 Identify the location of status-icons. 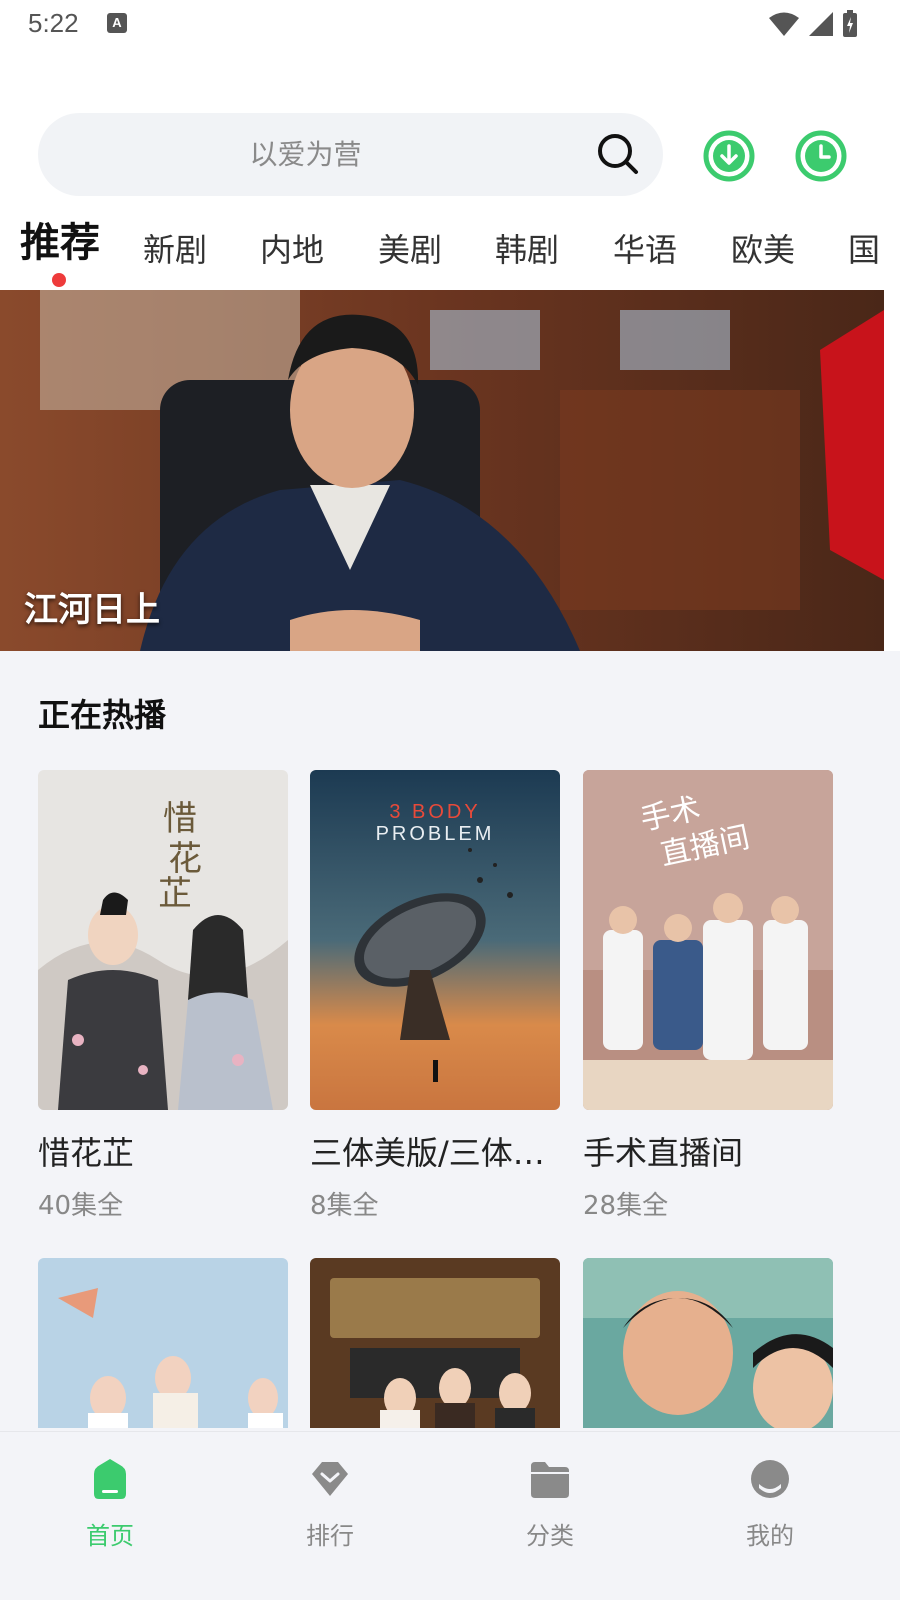
(813, 24).